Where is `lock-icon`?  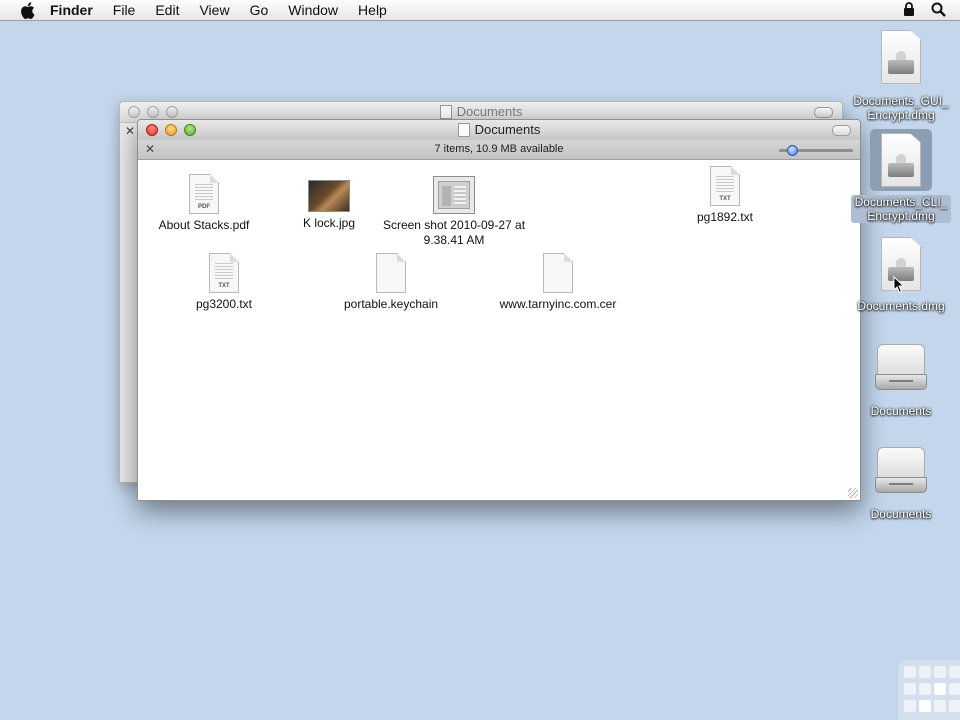
lock-icon is located at coordinates (909, 10).